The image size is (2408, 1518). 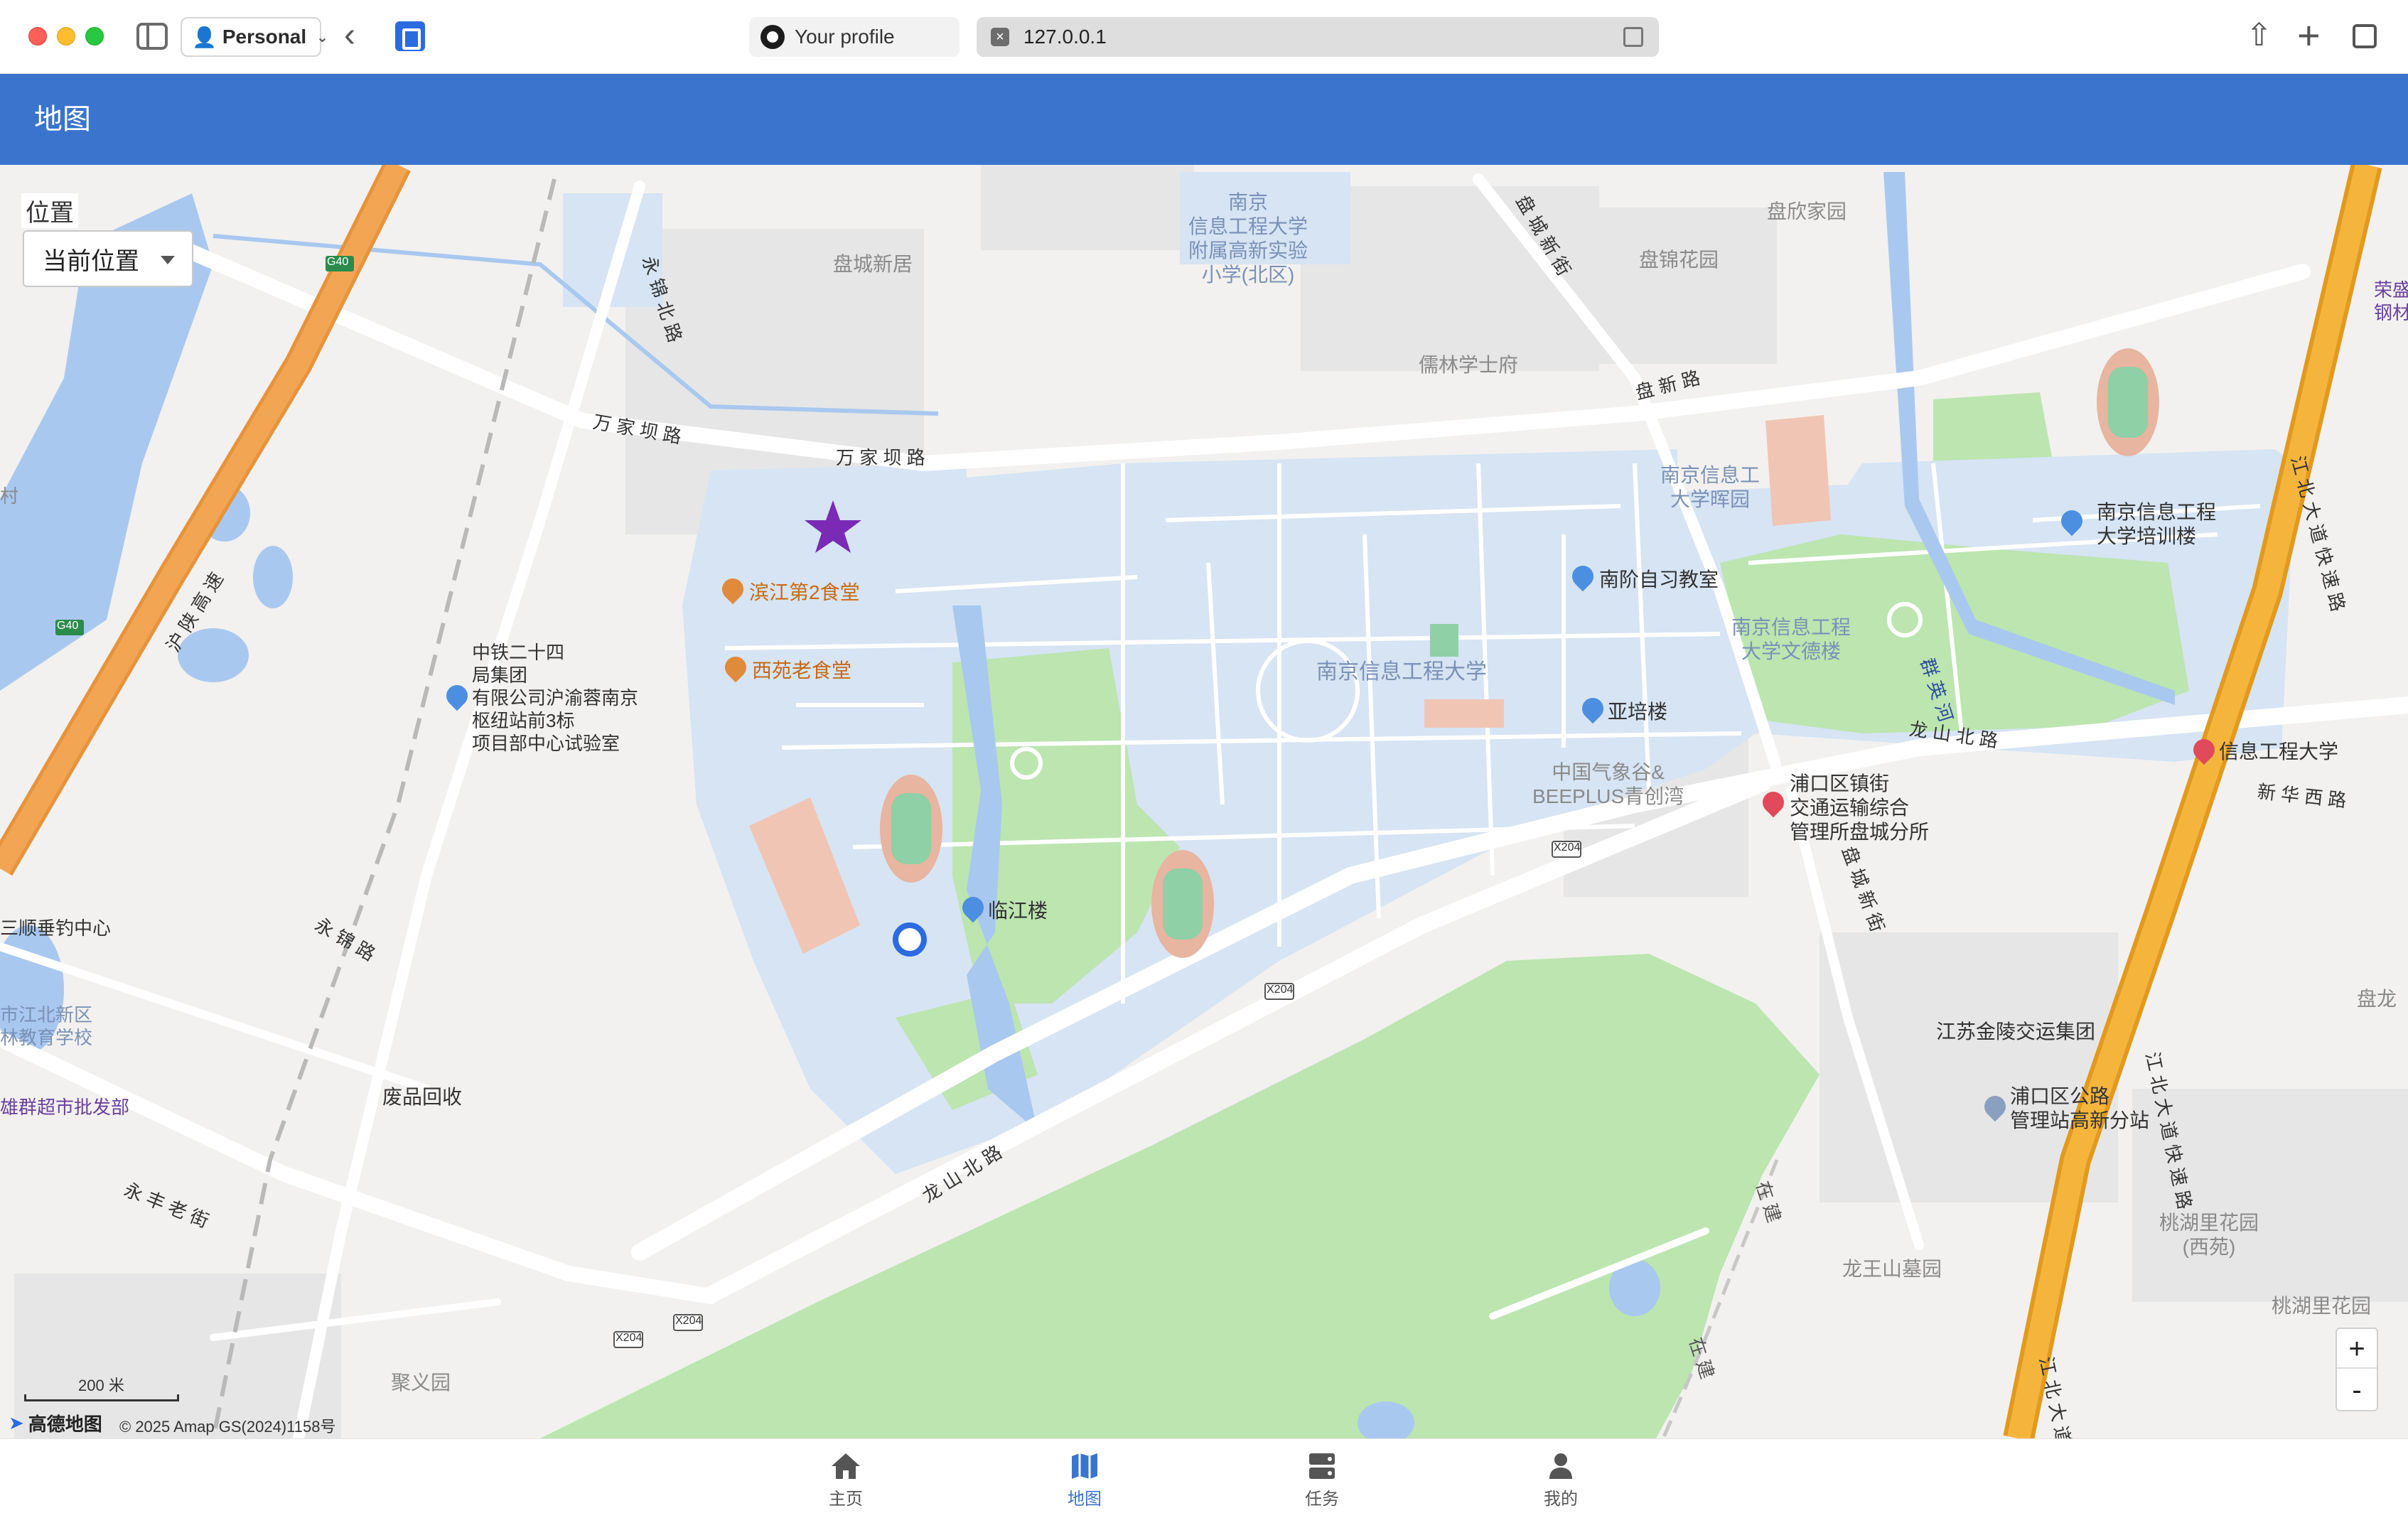 I want to click on zoom-control: + -, so click(x=2357, y=1370).